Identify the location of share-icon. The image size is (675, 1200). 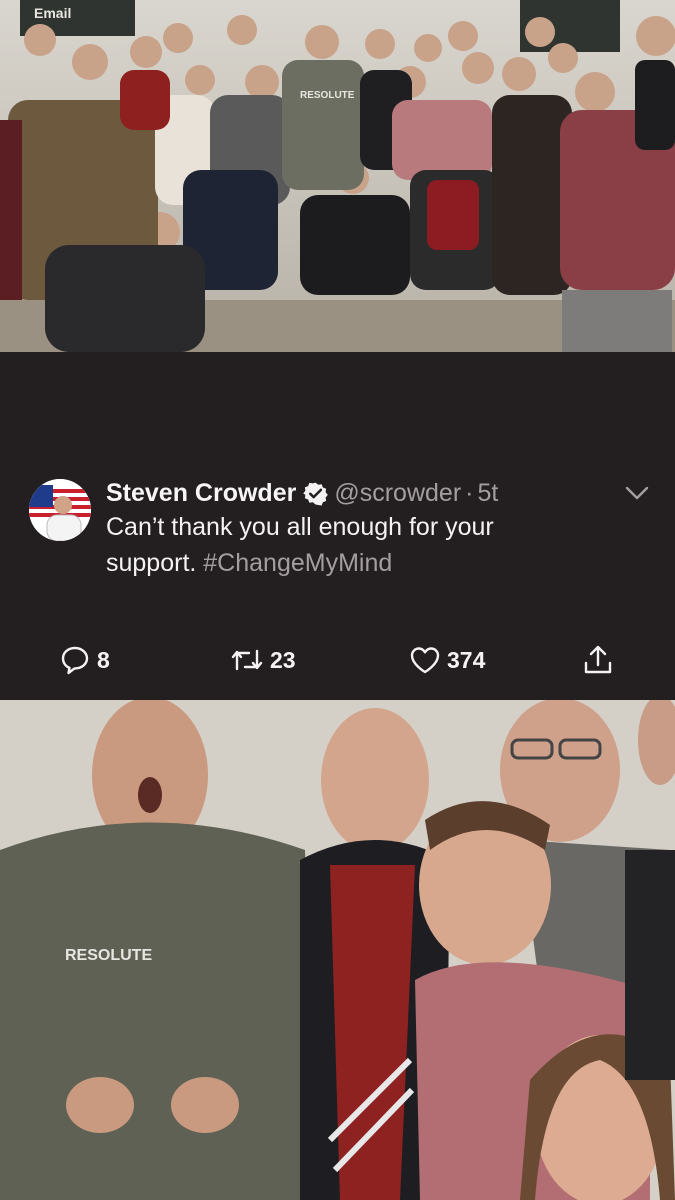
(598, 659).